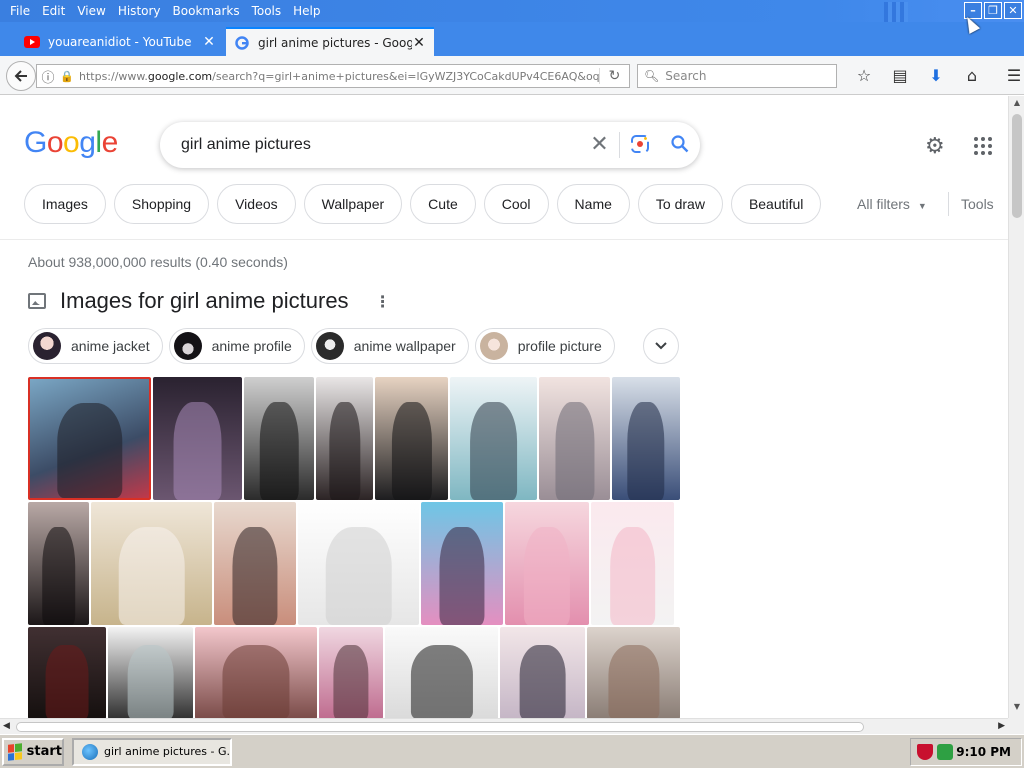  I want to click on windows-taskbar: start girl anime pictures - G... 9:10 PM, so click(512, 751).